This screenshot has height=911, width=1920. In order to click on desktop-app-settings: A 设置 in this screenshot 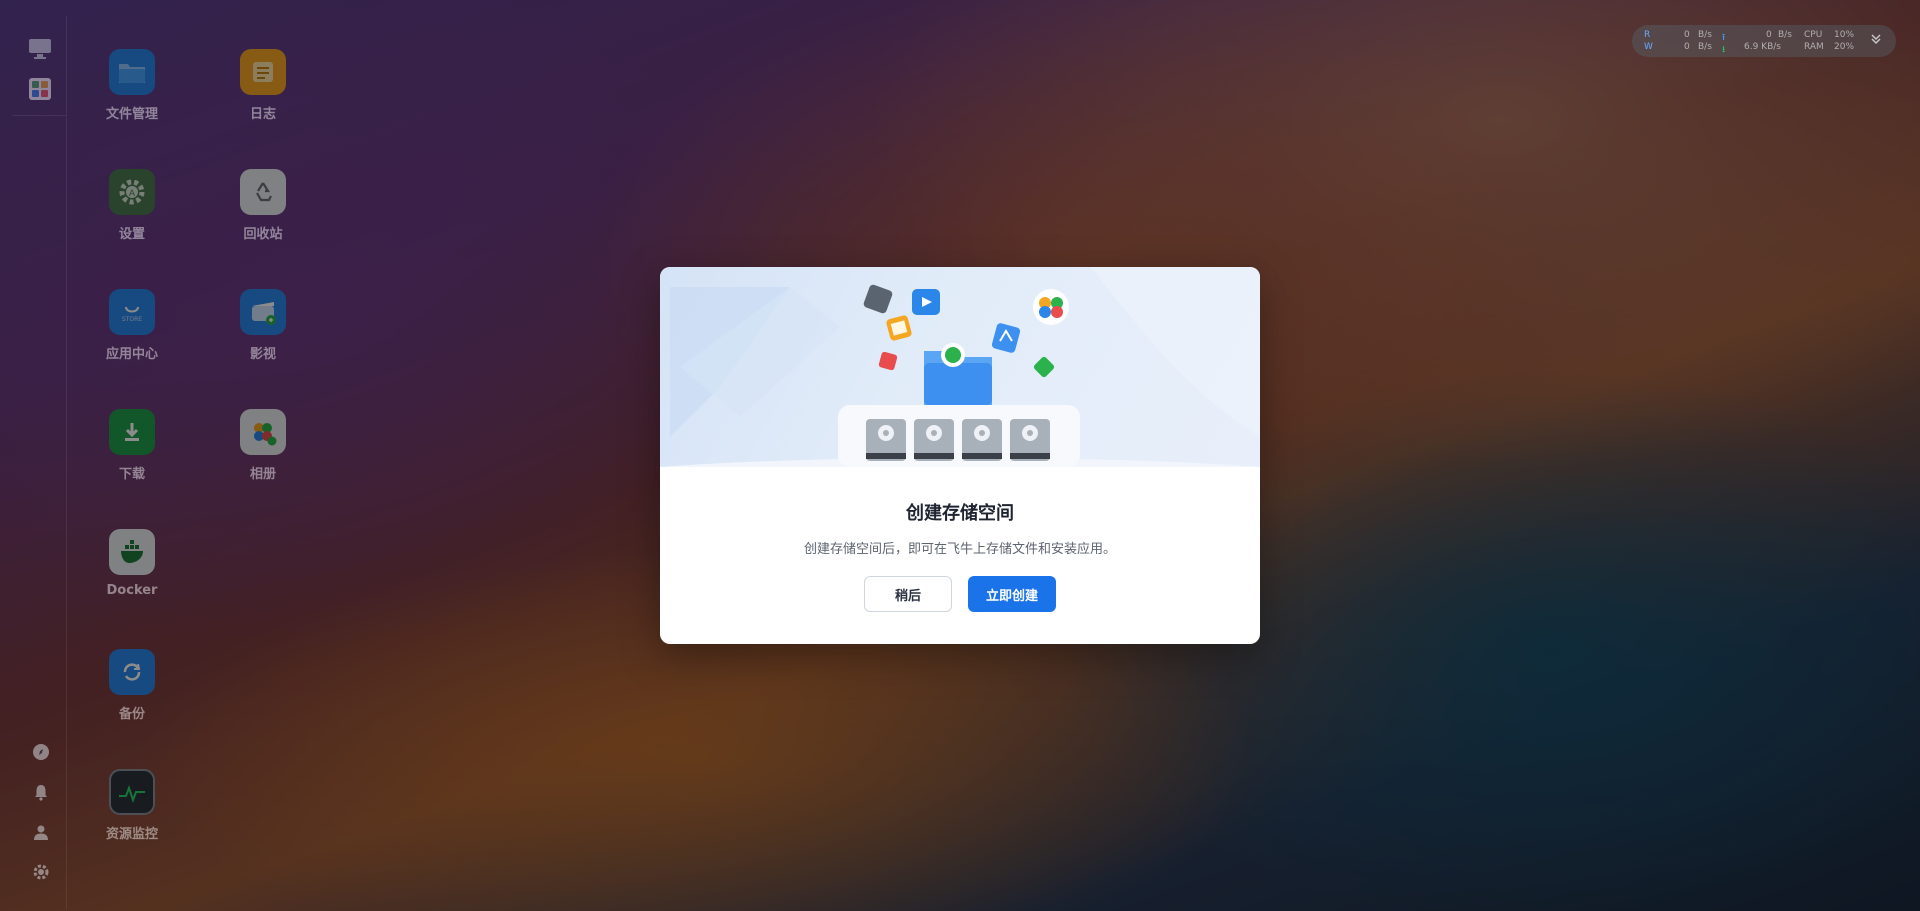, I will do `click(132, 205)`.